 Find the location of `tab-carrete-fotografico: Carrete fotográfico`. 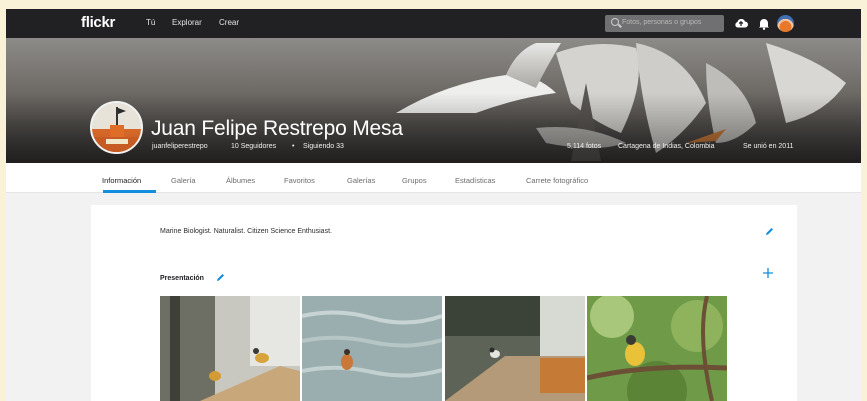

tab-carrete-fotografico: Carrete fotográfico is located at coordinates (557, 180).